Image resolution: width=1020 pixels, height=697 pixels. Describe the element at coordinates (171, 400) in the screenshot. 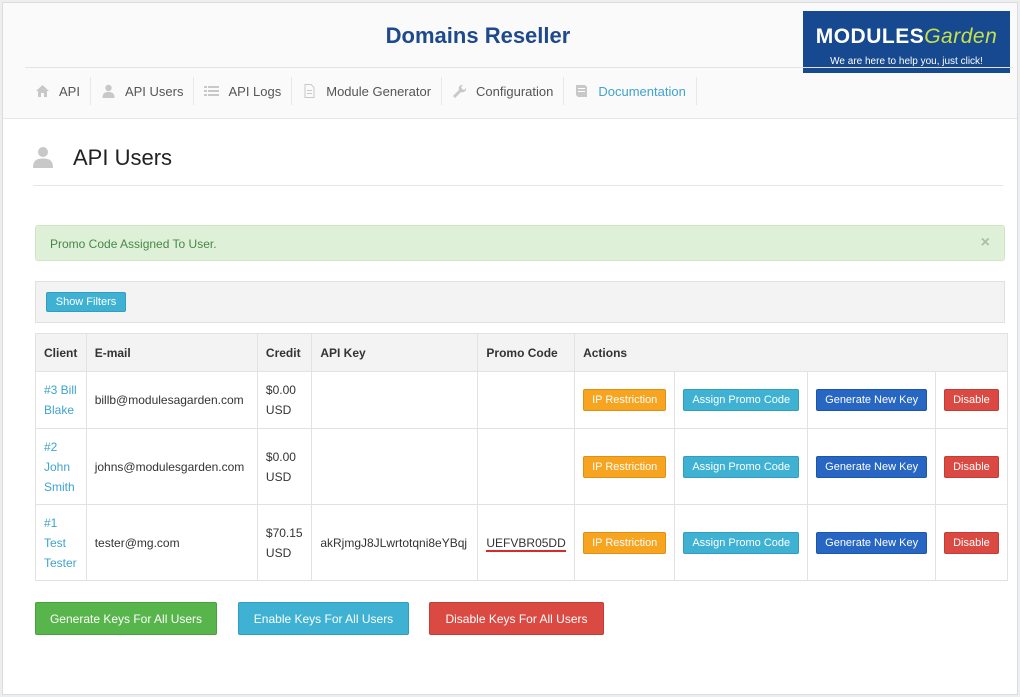

I see `email-cell: billb@modulesagarden.com` at that location.